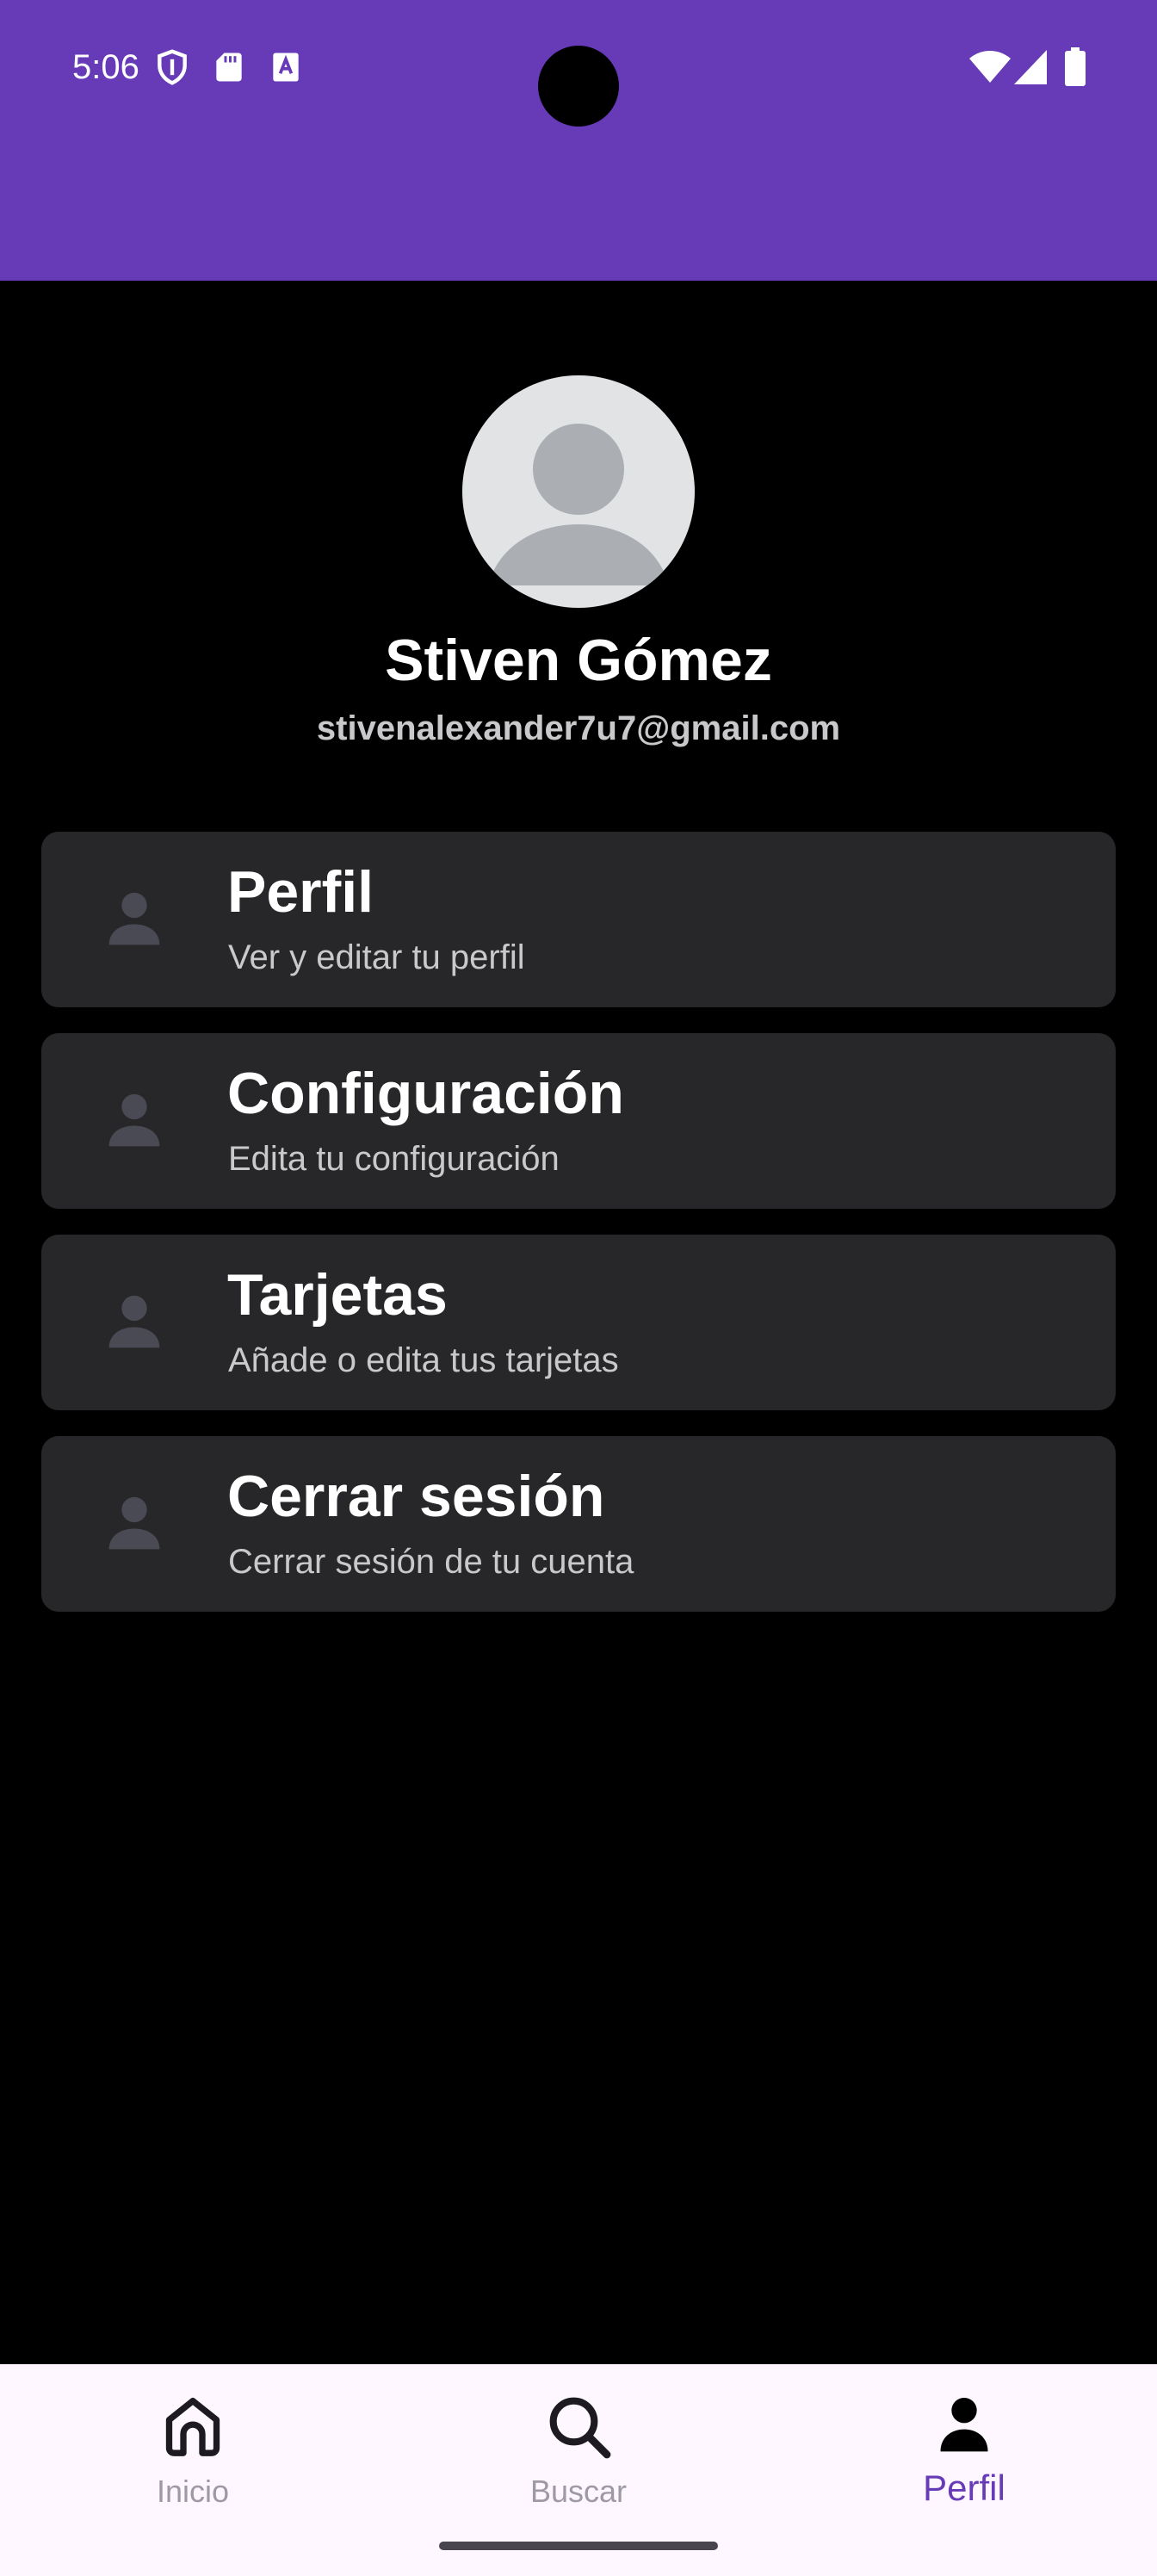  I want to click on user-name: Stiven Gómez, so click(579, 660).